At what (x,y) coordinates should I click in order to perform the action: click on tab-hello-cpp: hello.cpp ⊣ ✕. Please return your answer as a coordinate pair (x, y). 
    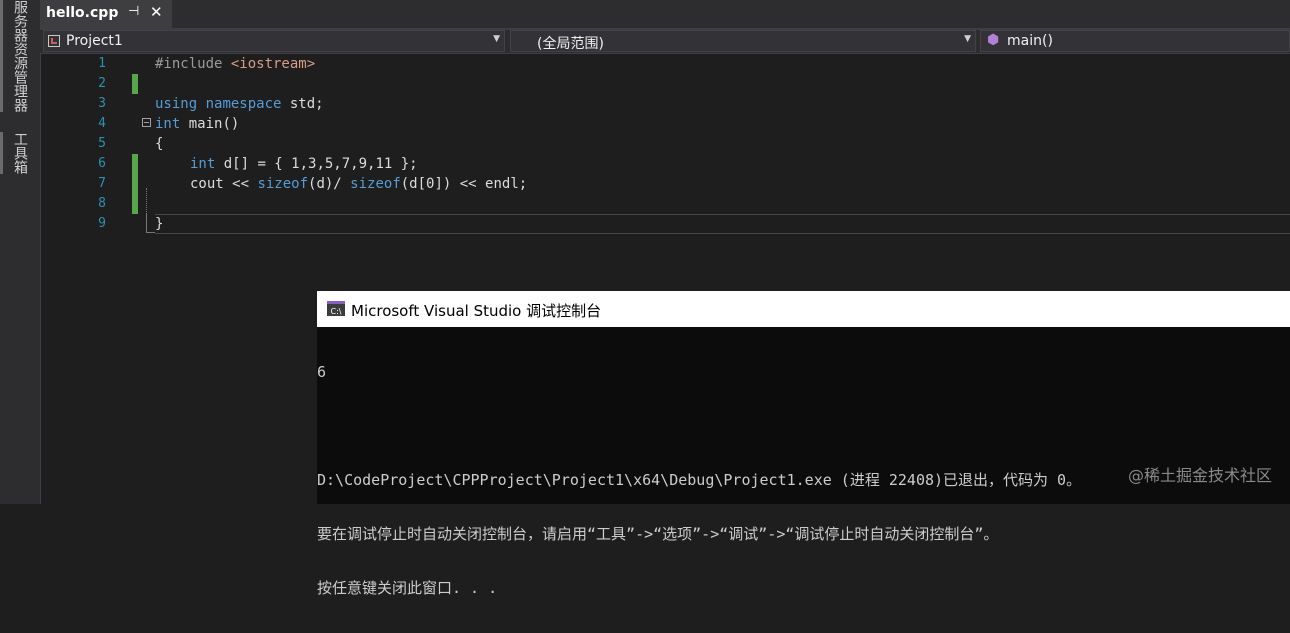
    Looking at the image, I should click on (106, 14).